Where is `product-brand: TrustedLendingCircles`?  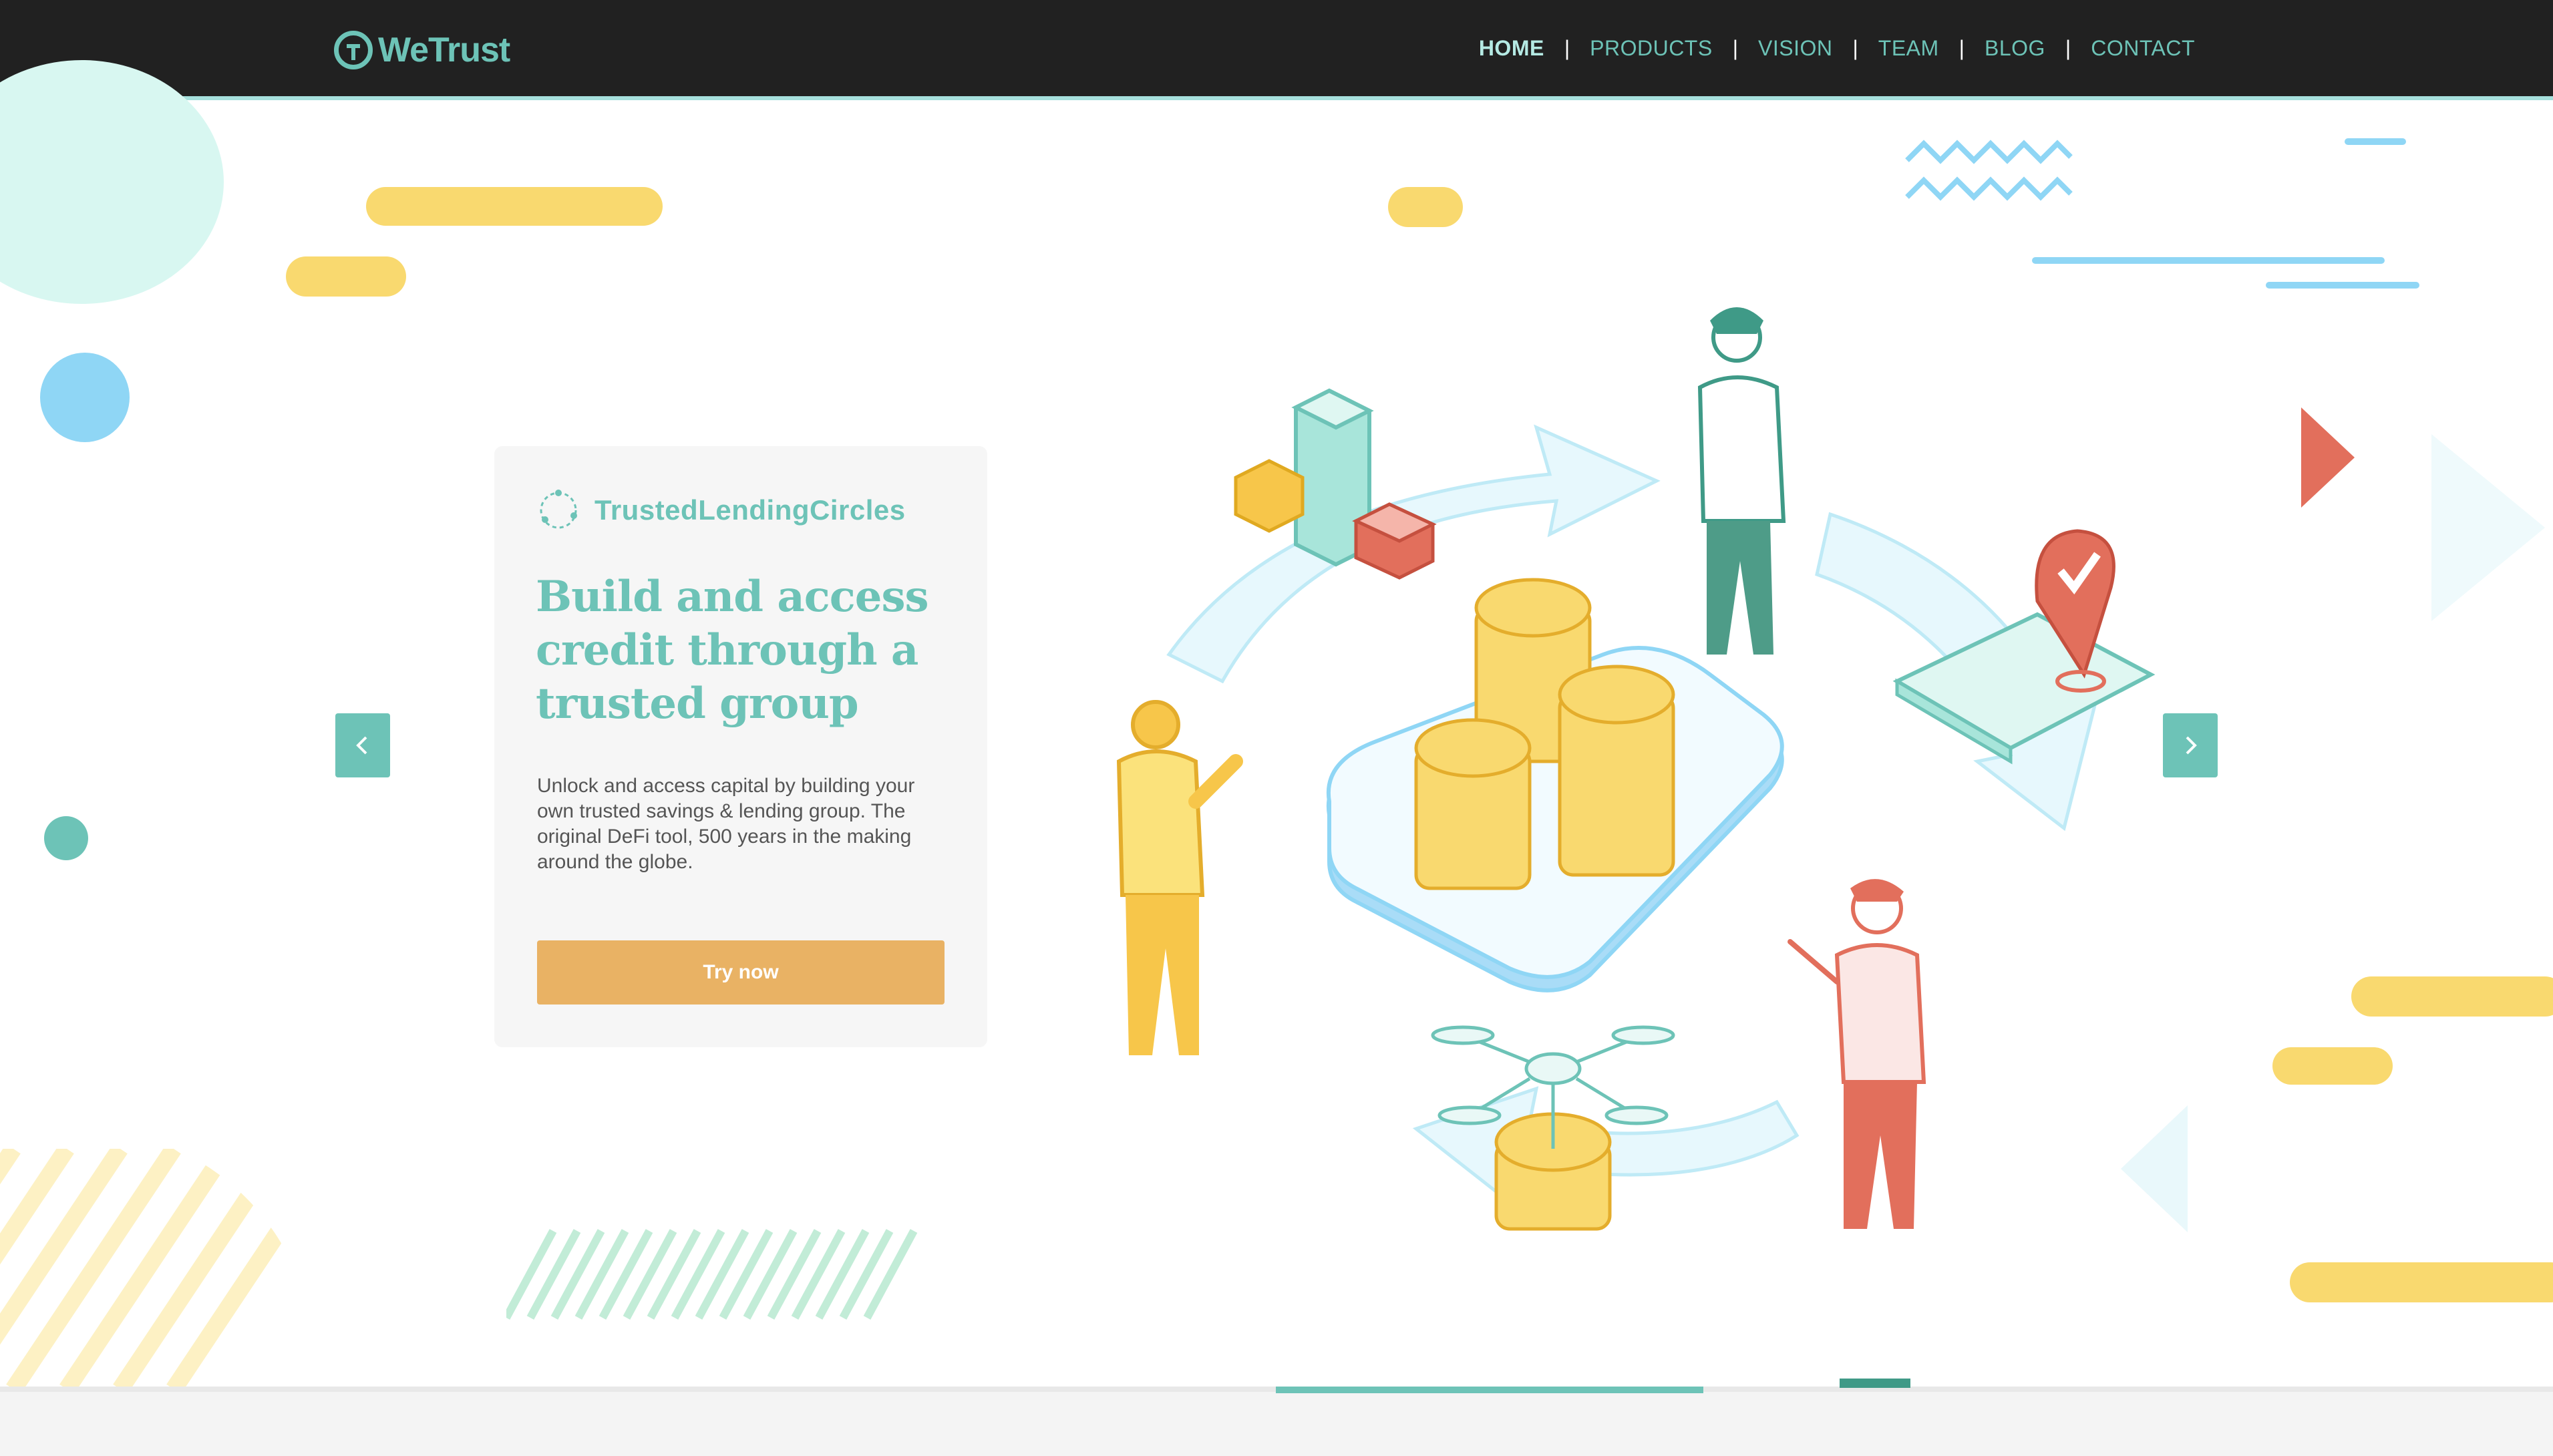 product-brand: TrustedLendingCircles is located at coordinates (721, 511).